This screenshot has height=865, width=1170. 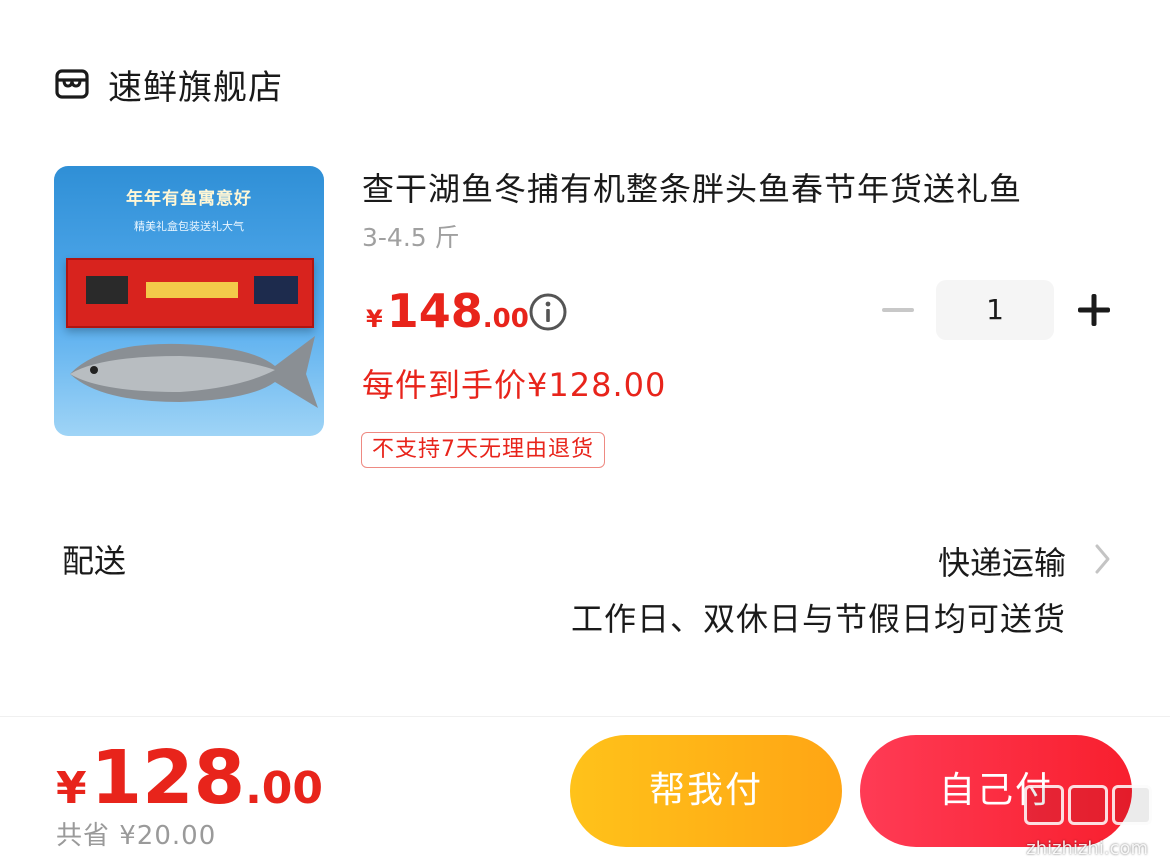 What do you see at coordinates (434, 311) in the screenshot?
I see `price-integer: 148` at bounding box center [434, 311].